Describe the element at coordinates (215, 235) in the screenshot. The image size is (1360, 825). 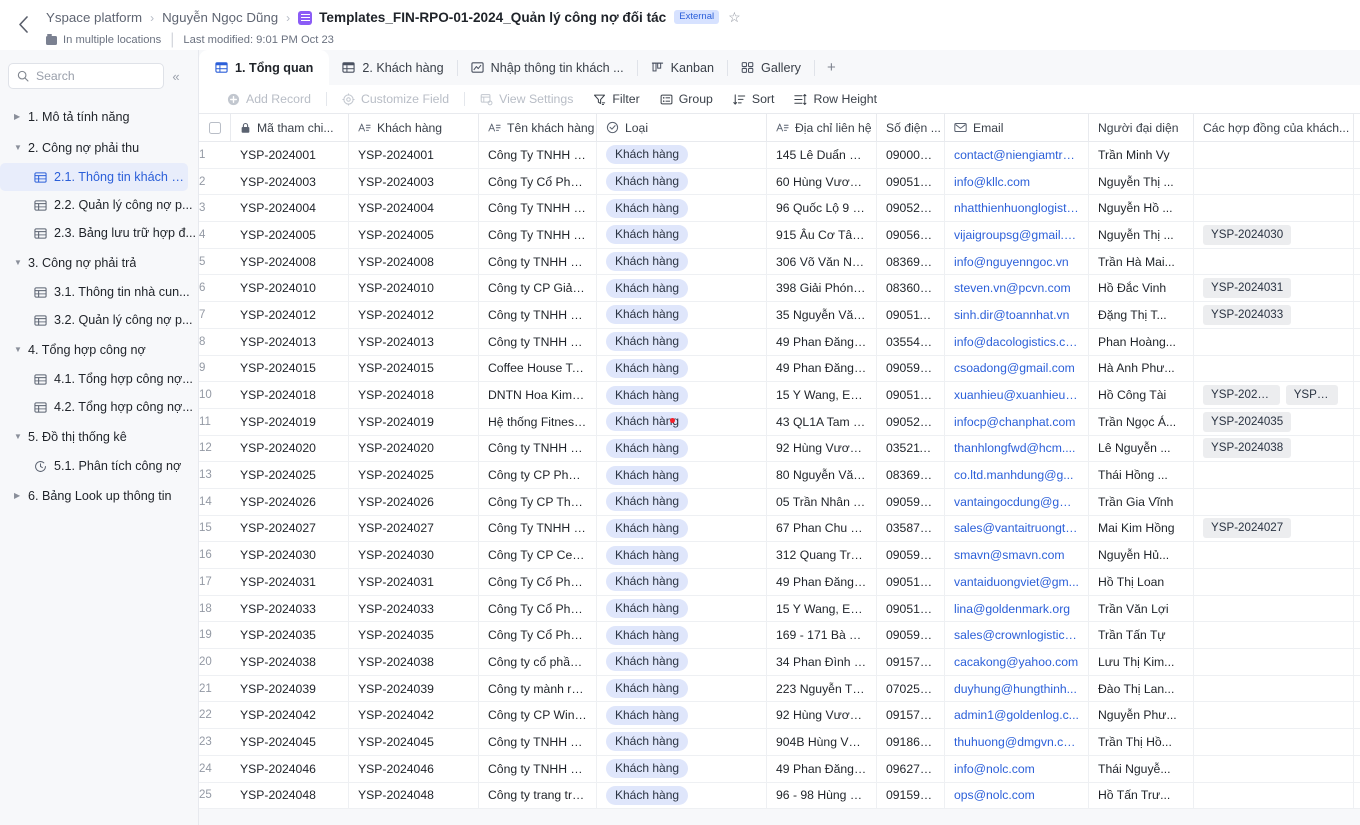
I see `cell-rownum: 4` at that location.